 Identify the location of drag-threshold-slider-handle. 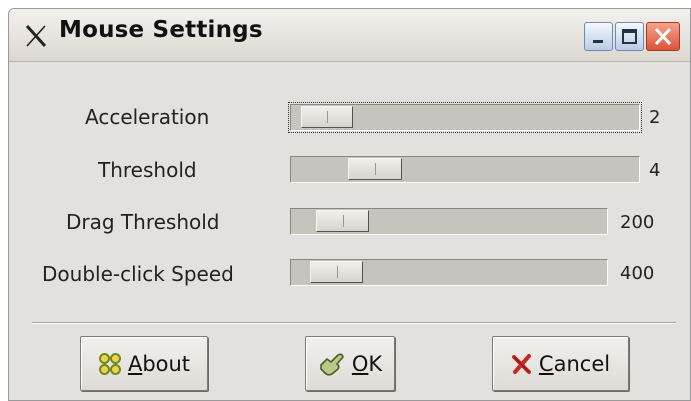
(342, 221).